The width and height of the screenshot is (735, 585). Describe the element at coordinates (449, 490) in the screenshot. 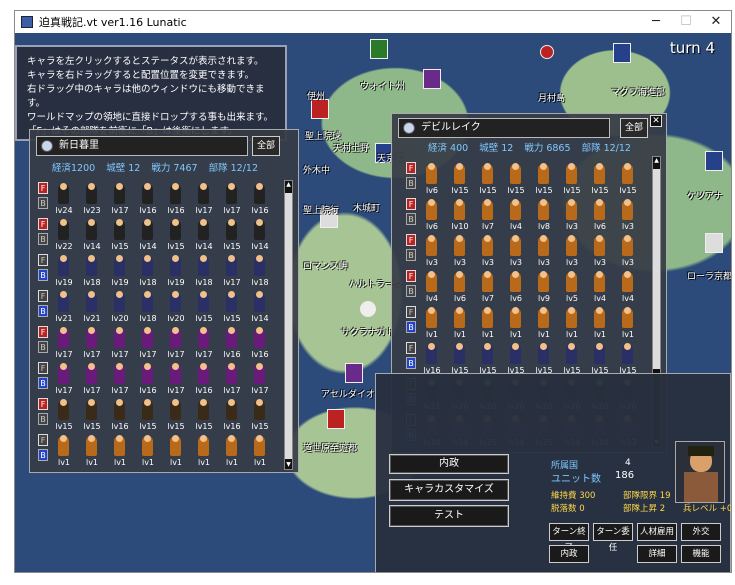

I see `customize-menu-button: キャラカスタマイズ` at that location.